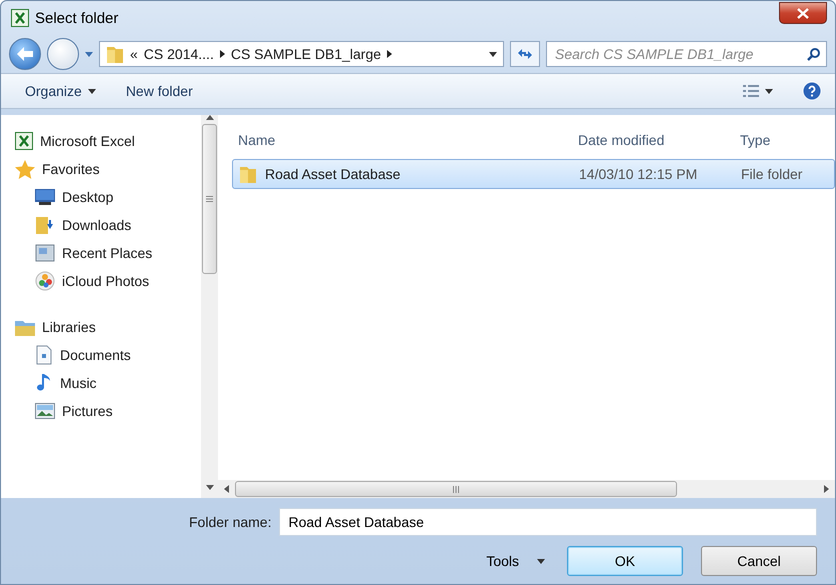 The width and height of the screenshot is (836, 585). What do you see at coordinates (159, 91) in the screenshot?
I see `new-folder-button: New folder` at bounding box center [159, 91].